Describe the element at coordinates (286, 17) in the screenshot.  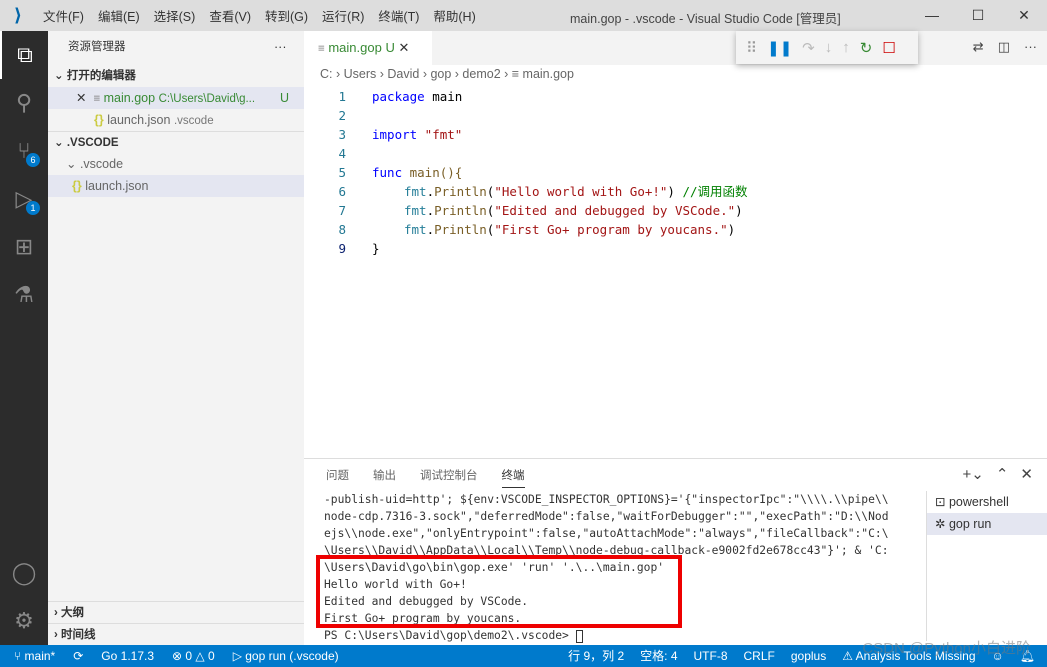
I see `menu-go: 转到(G)` at that location.